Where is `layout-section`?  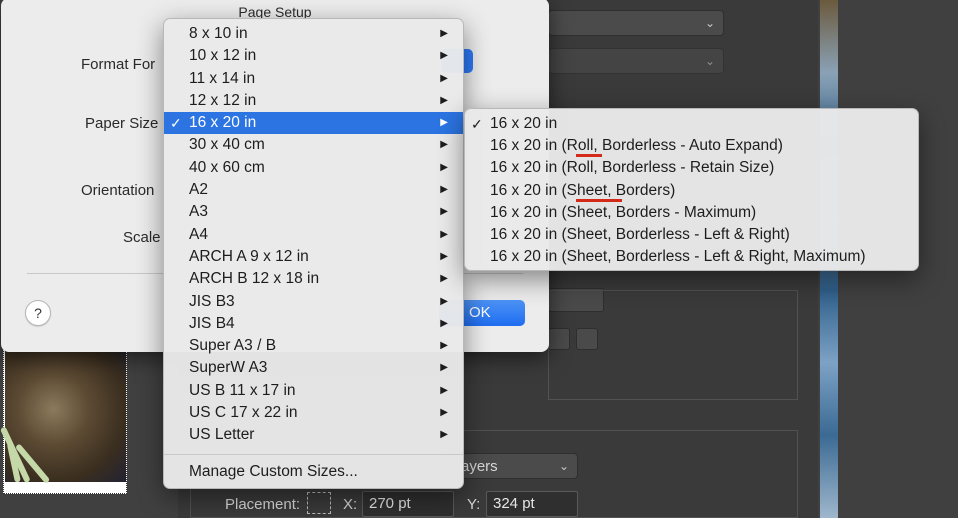
layout-section is located at coordinates (673, 345).